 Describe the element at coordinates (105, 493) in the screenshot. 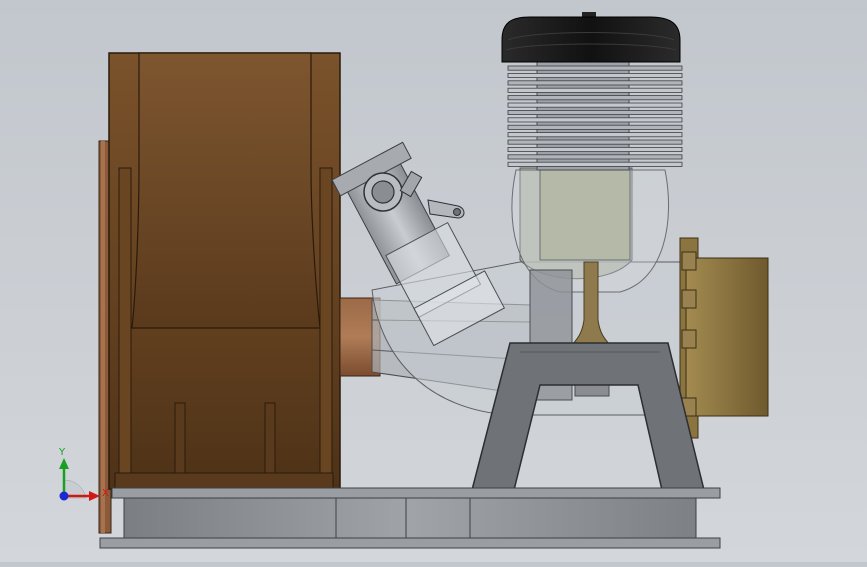

I see `triad-x-label: X` at that location.